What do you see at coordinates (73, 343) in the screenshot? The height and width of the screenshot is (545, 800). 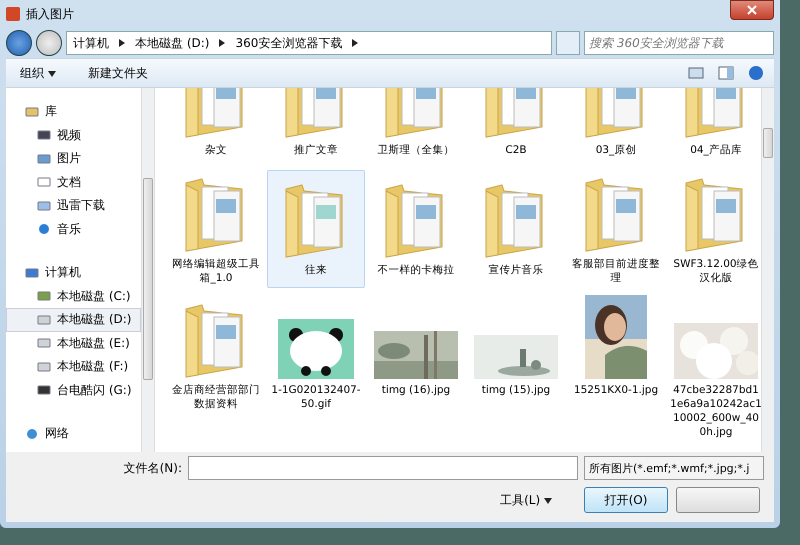 I see `sidebar-item: 本地磁盘 (E:)` at bounding box center [73, 343].